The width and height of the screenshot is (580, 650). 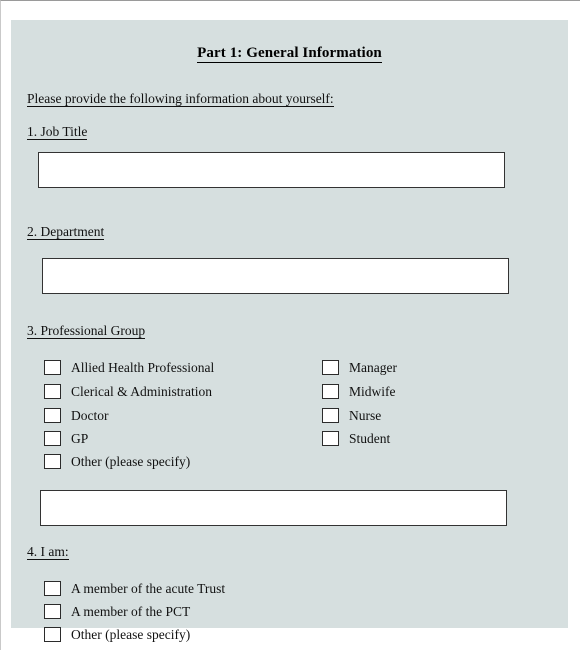 What do you see at coordinates (271, 170) in the screenshot?
I see `job-title-input` at bounding box center [271, 170].